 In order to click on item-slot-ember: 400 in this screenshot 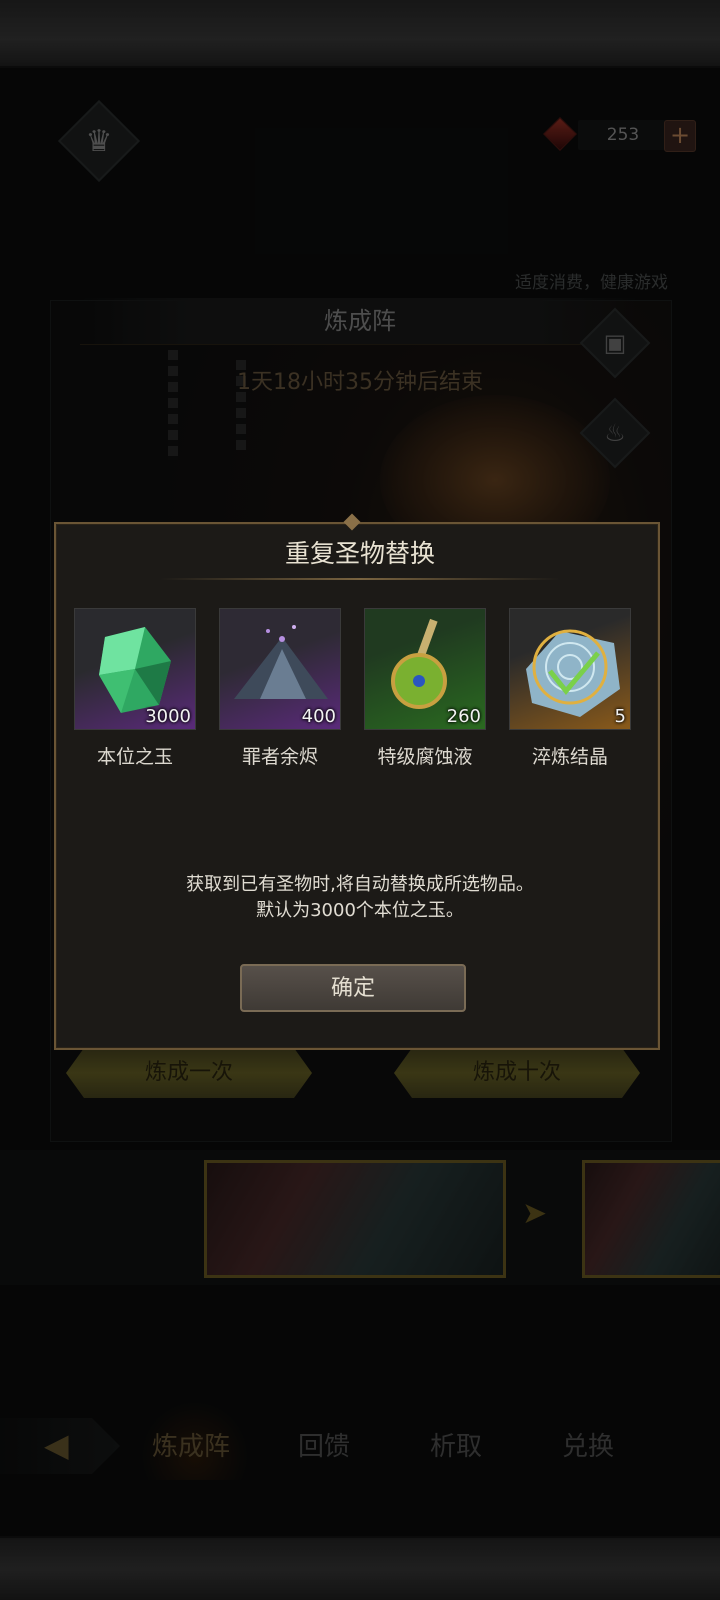, I will do `click(280, 669)`.